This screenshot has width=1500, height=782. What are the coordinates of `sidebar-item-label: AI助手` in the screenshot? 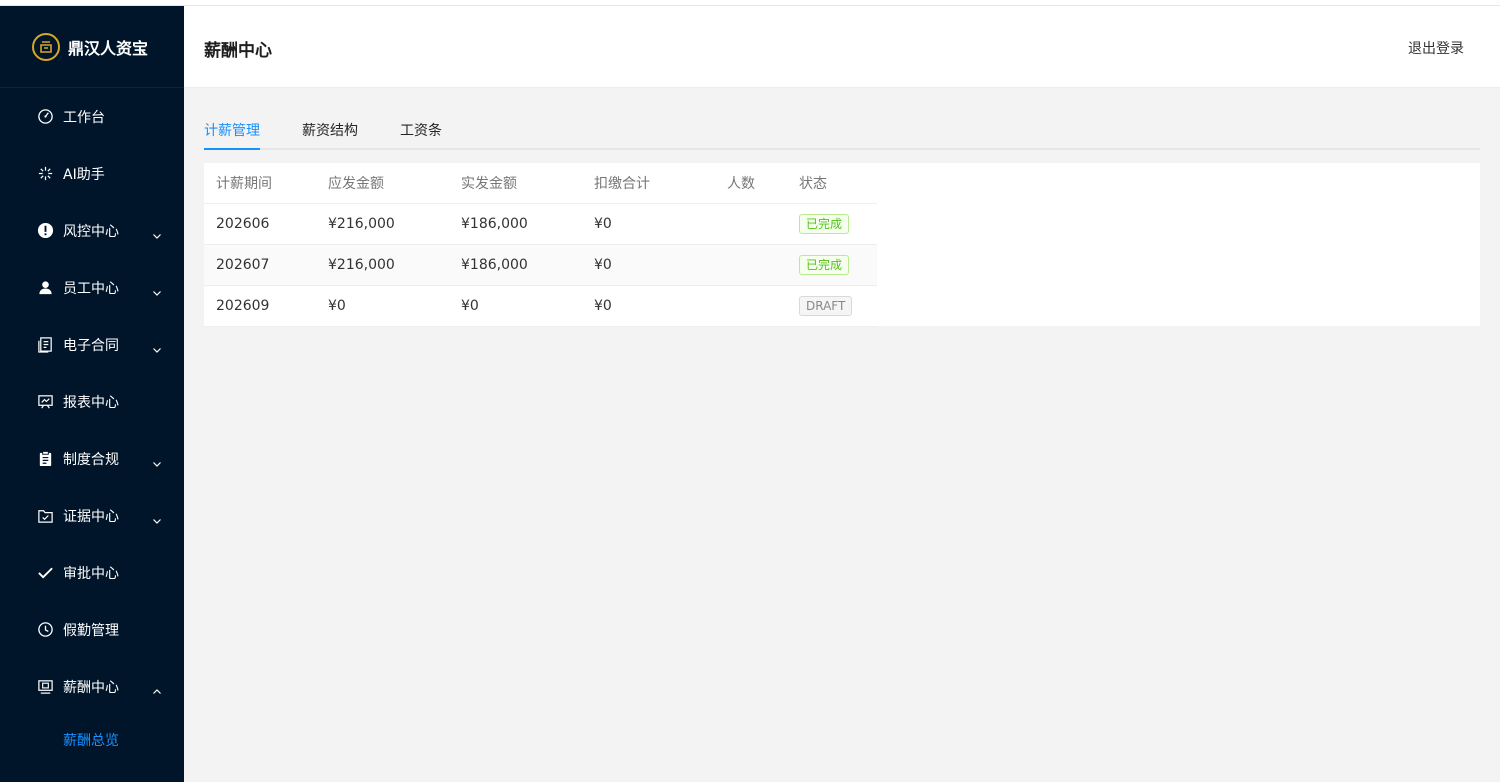 It's located at (84, 174).